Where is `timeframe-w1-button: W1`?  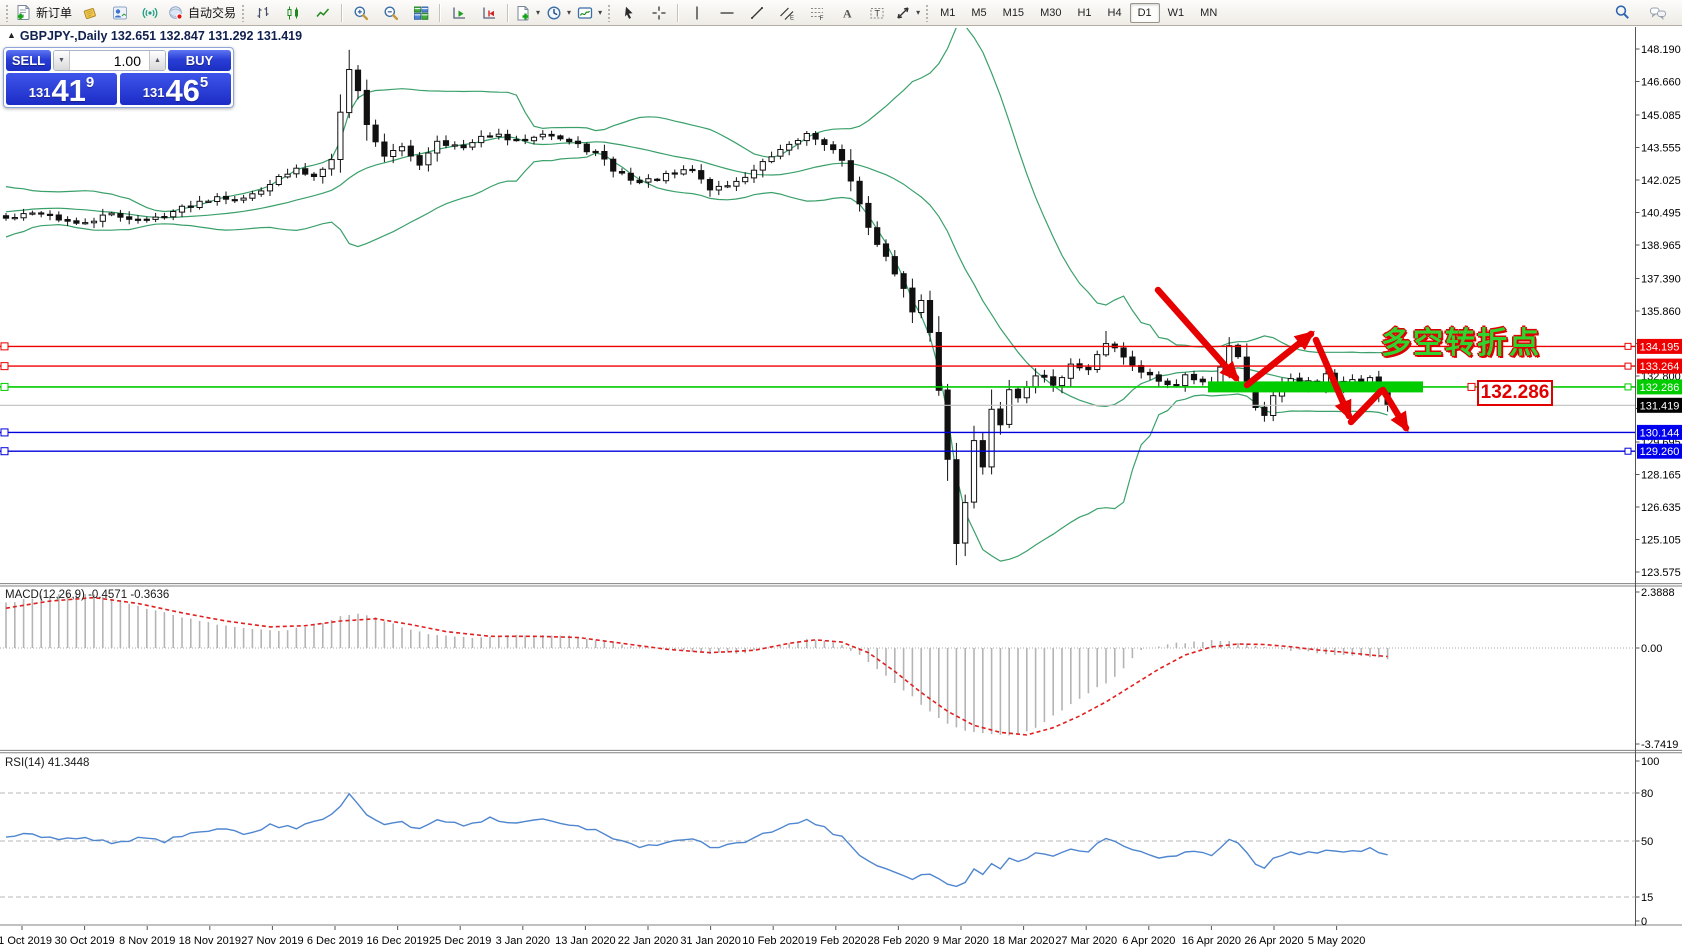
timeframe-w1-button: W1 is located at coordinates (1176, 13).